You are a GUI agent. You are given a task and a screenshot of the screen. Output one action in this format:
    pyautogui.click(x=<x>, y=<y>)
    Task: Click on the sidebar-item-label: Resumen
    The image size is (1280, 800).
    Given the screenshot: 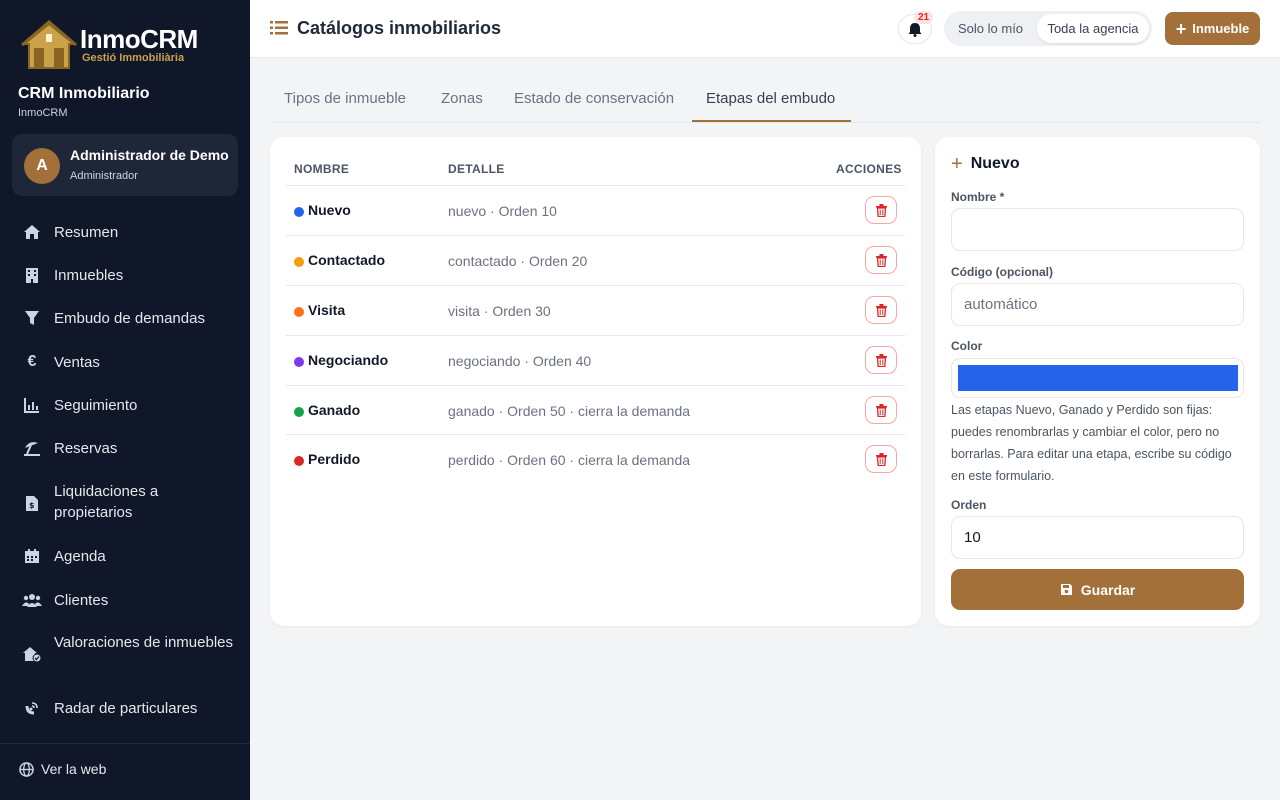 What is the action you would take?
    pyautogui.click(x=86, y=232)
    